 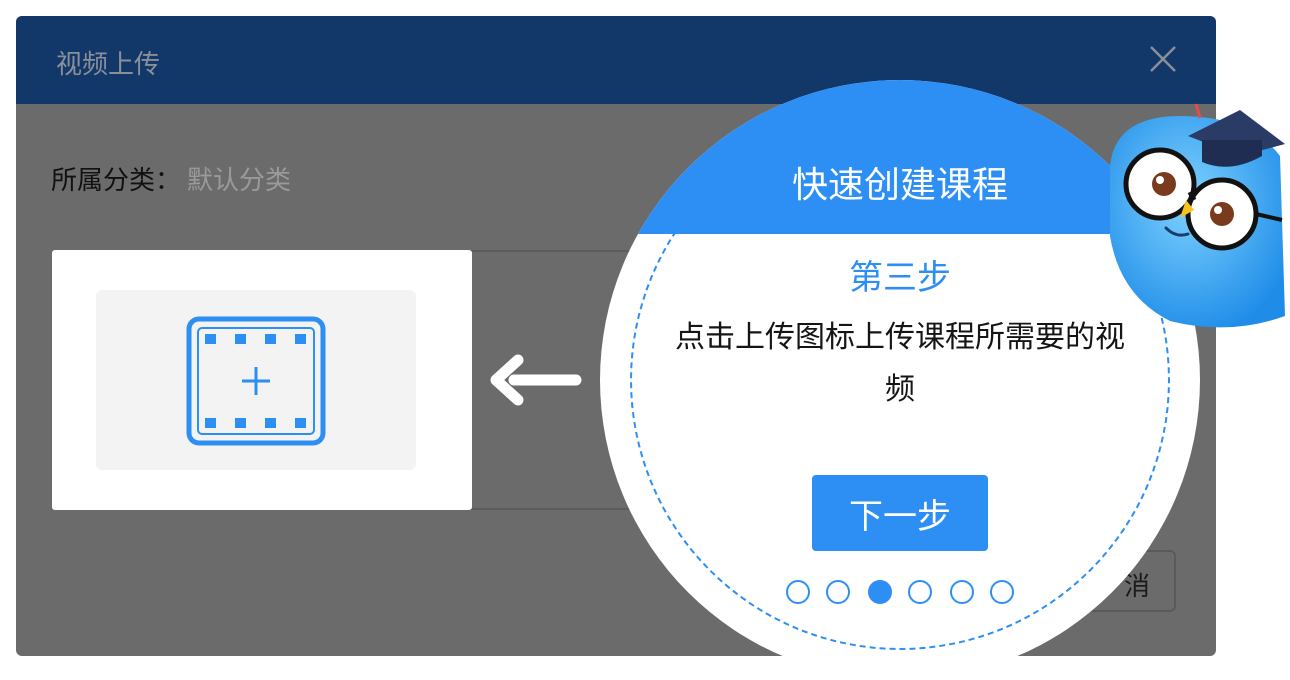 I want to click on next-step-button: 下一步, so click(x=900, y=513).